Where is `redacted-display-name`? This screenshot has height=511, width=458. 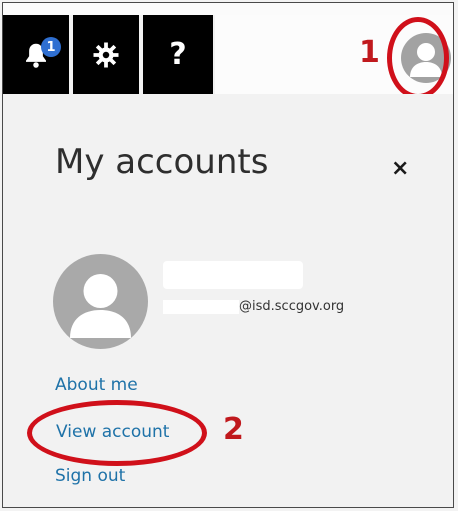 redacted-display-name is located at coordinates (233, 275).